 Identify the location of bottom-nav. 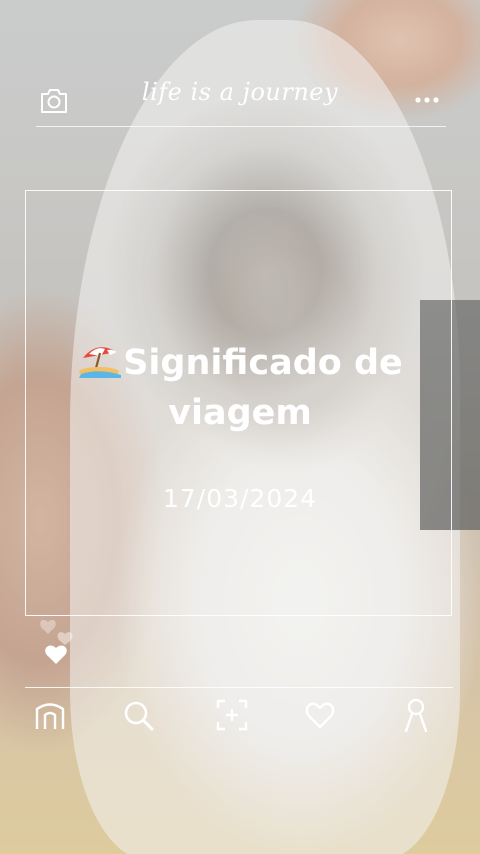
(240, 717).